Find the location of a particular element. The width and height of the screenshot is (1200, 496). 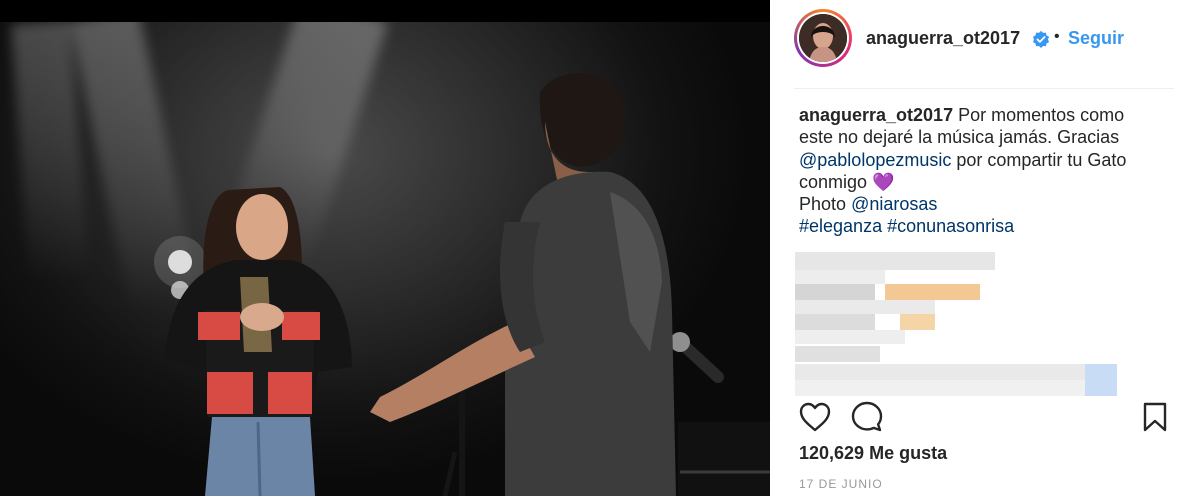

post-date: 17 DE JUNIO is located at coordinates (841, 484).